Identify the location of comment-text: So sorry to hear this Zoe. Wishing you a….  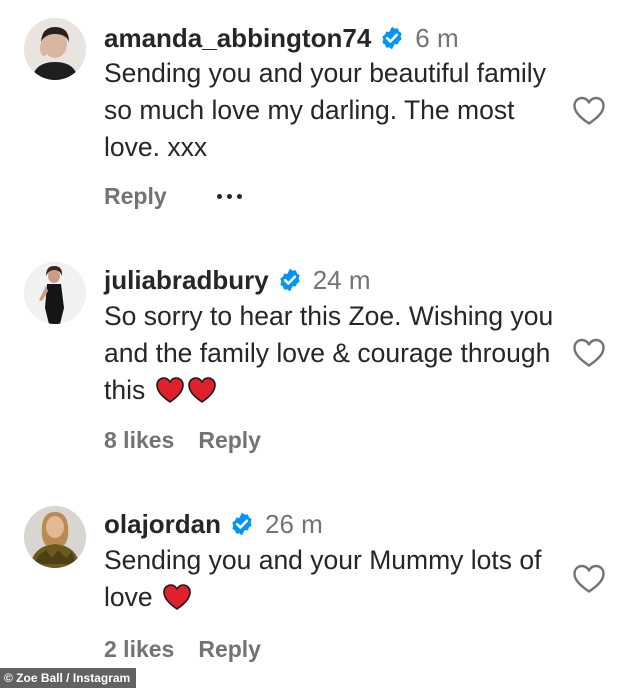
(329, 353).